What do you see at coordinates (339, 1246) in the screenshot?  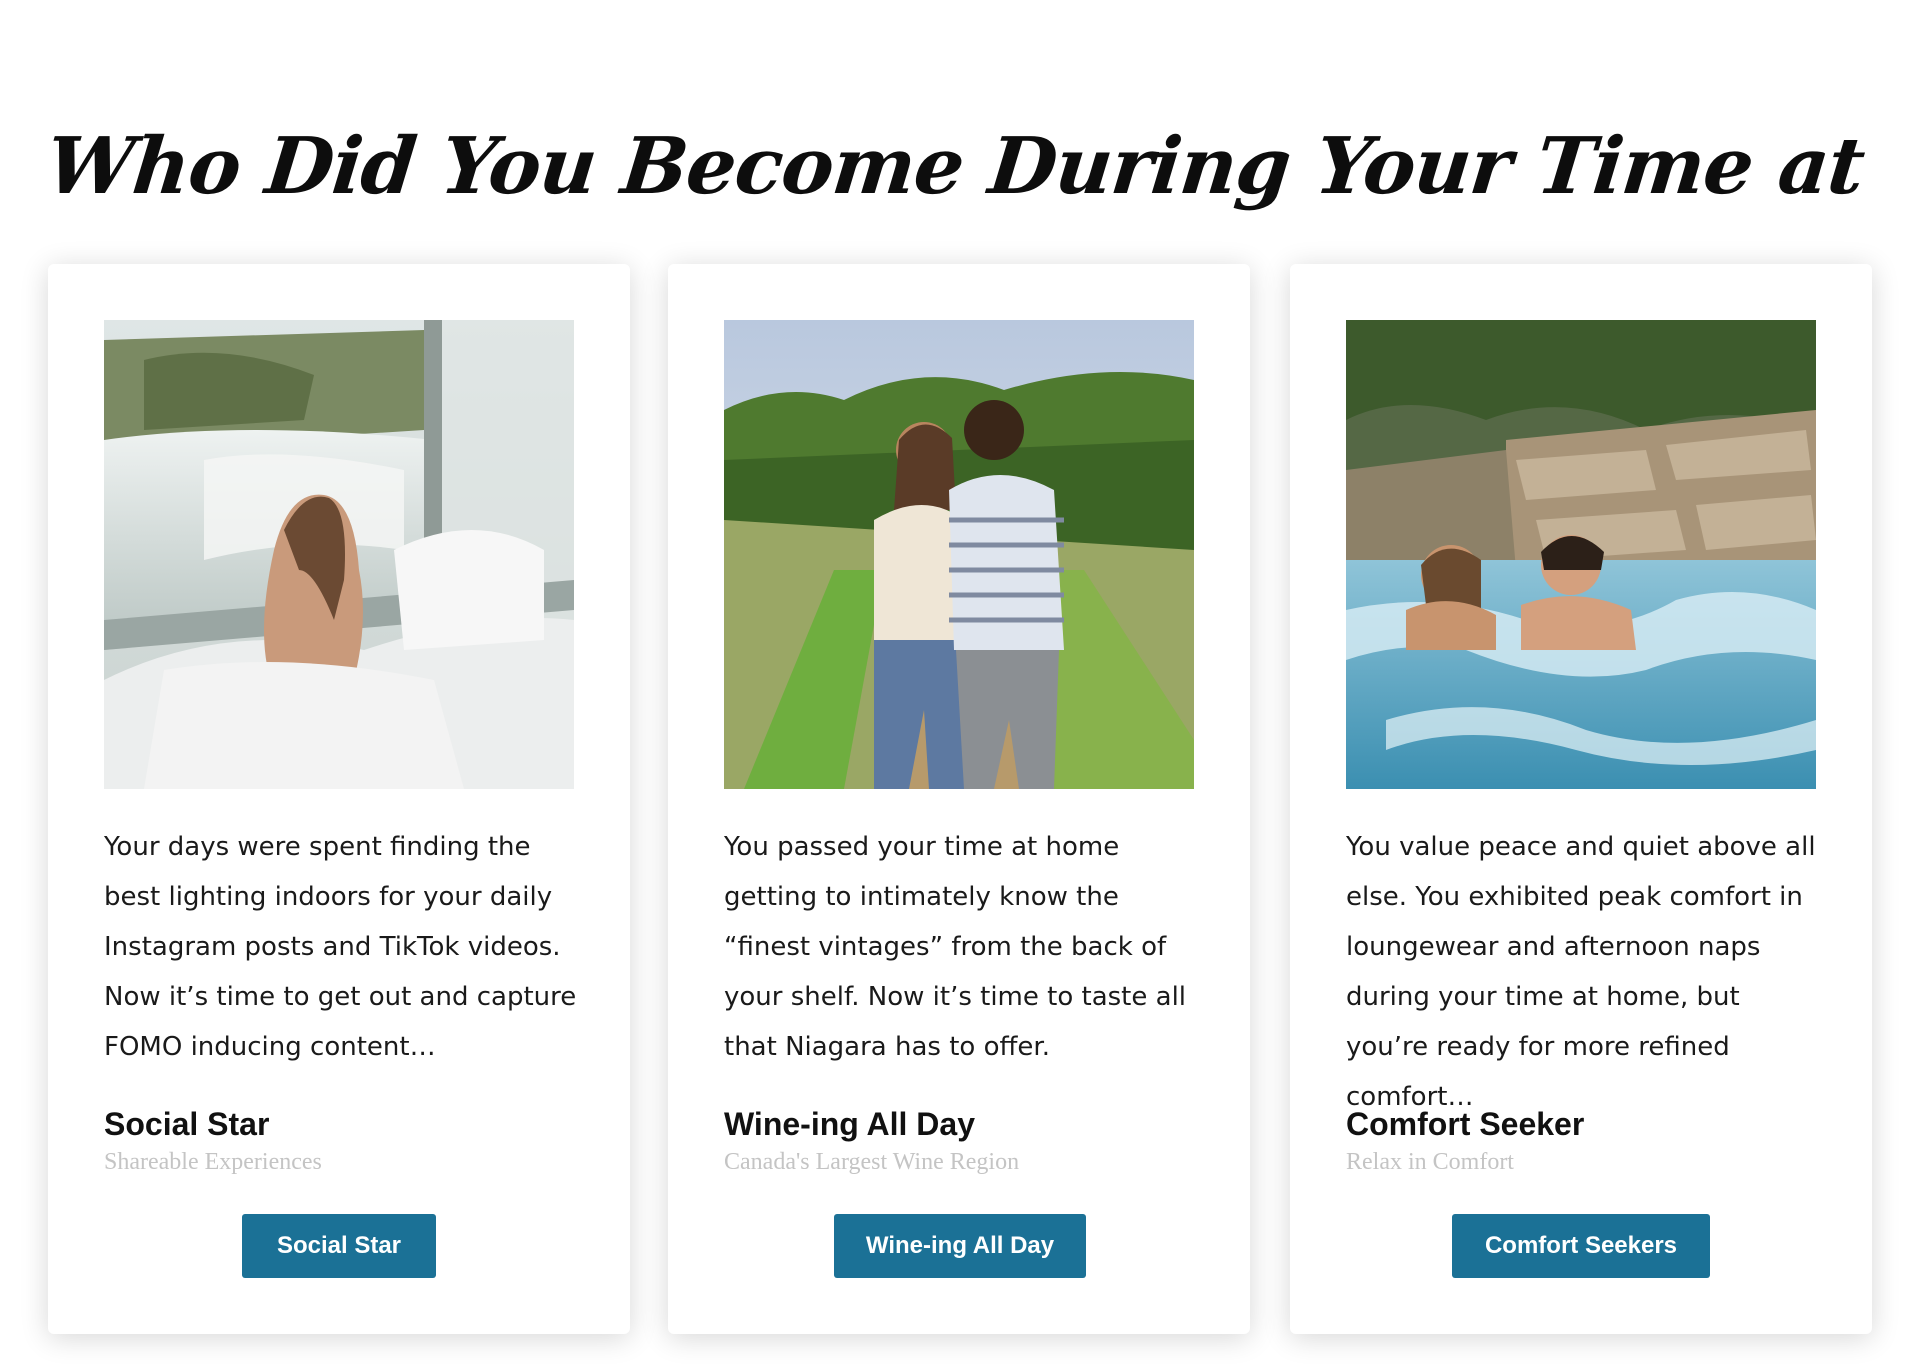 I see `social-star-button: Social Star` at bounding box center [339, 1246].